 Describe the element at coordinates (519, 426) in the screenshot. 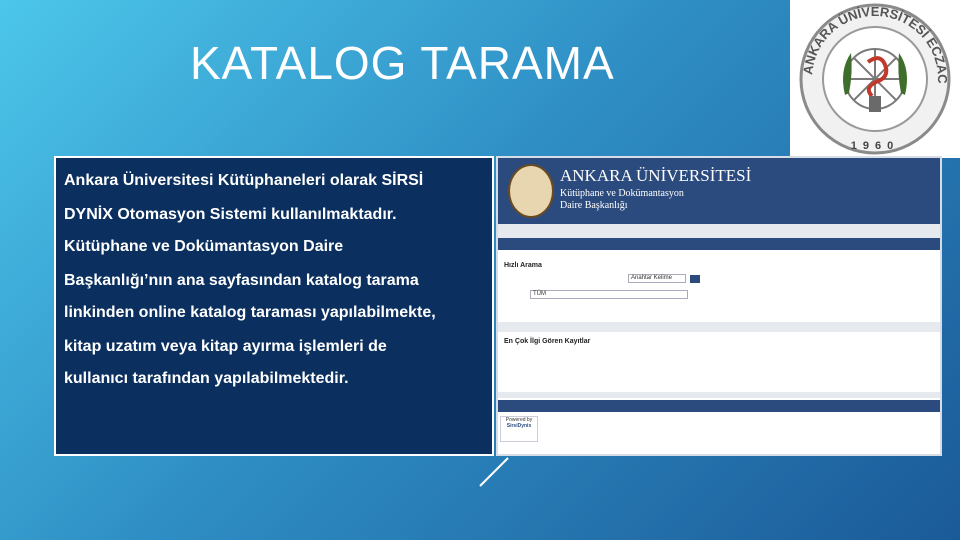

I see `powered-by-brand: SirsiDynix` at that location.